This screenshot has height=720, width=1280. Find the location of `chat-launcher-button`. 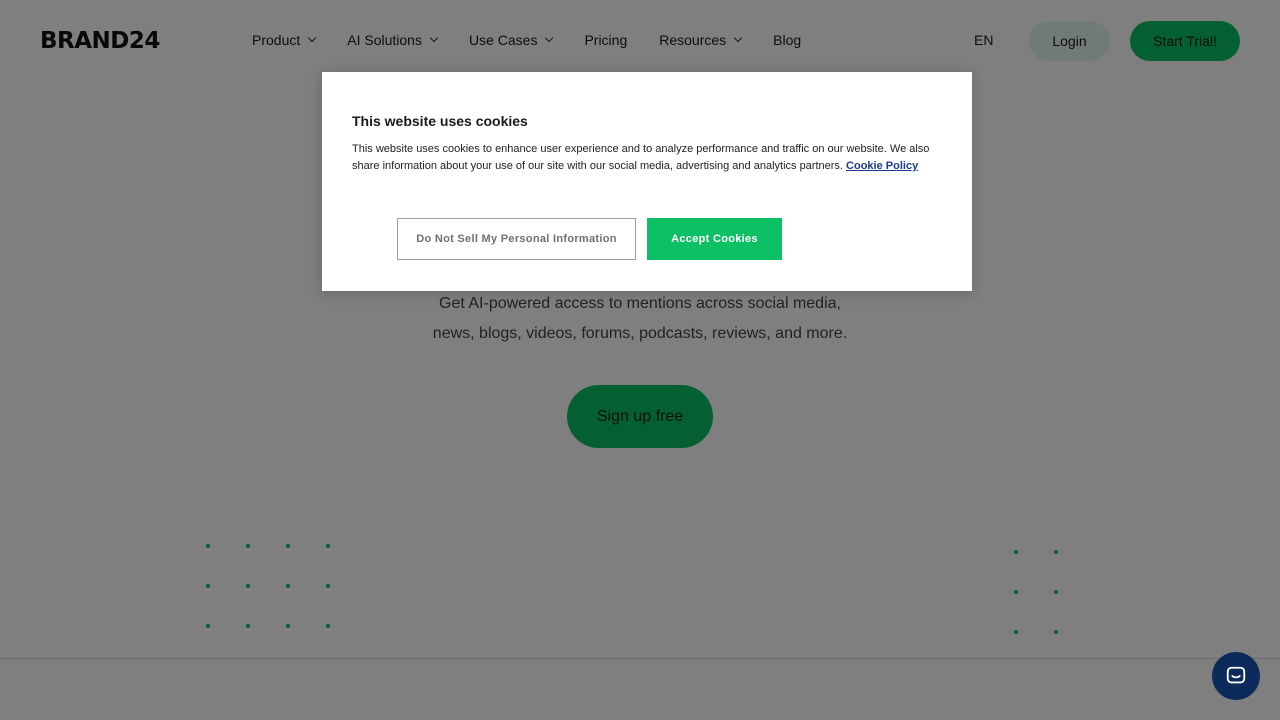

chat-launcher-button is located at coordinates (1236, 676).